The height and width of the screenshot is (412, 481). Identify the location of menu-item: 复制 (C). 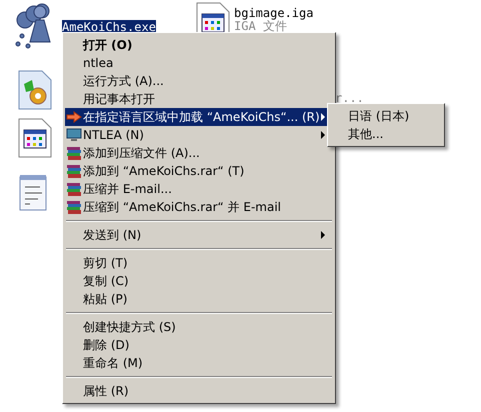
(199, 281).